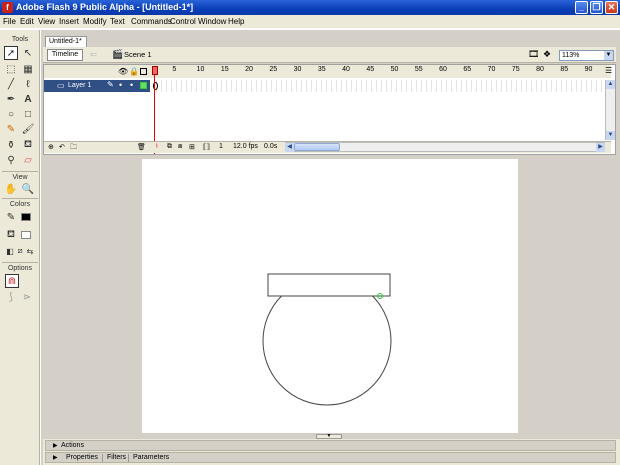 The image size is (620, 465). I want to click on frame-number: 50, so click(394, 69).